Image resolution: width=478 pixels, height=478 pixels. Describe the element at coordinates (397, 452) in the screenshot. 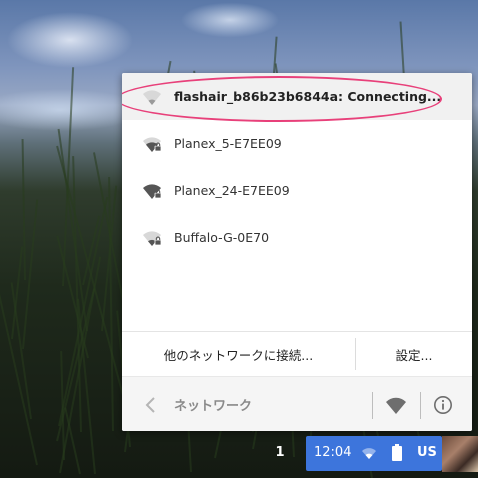

I see `battery-icon` at that location.